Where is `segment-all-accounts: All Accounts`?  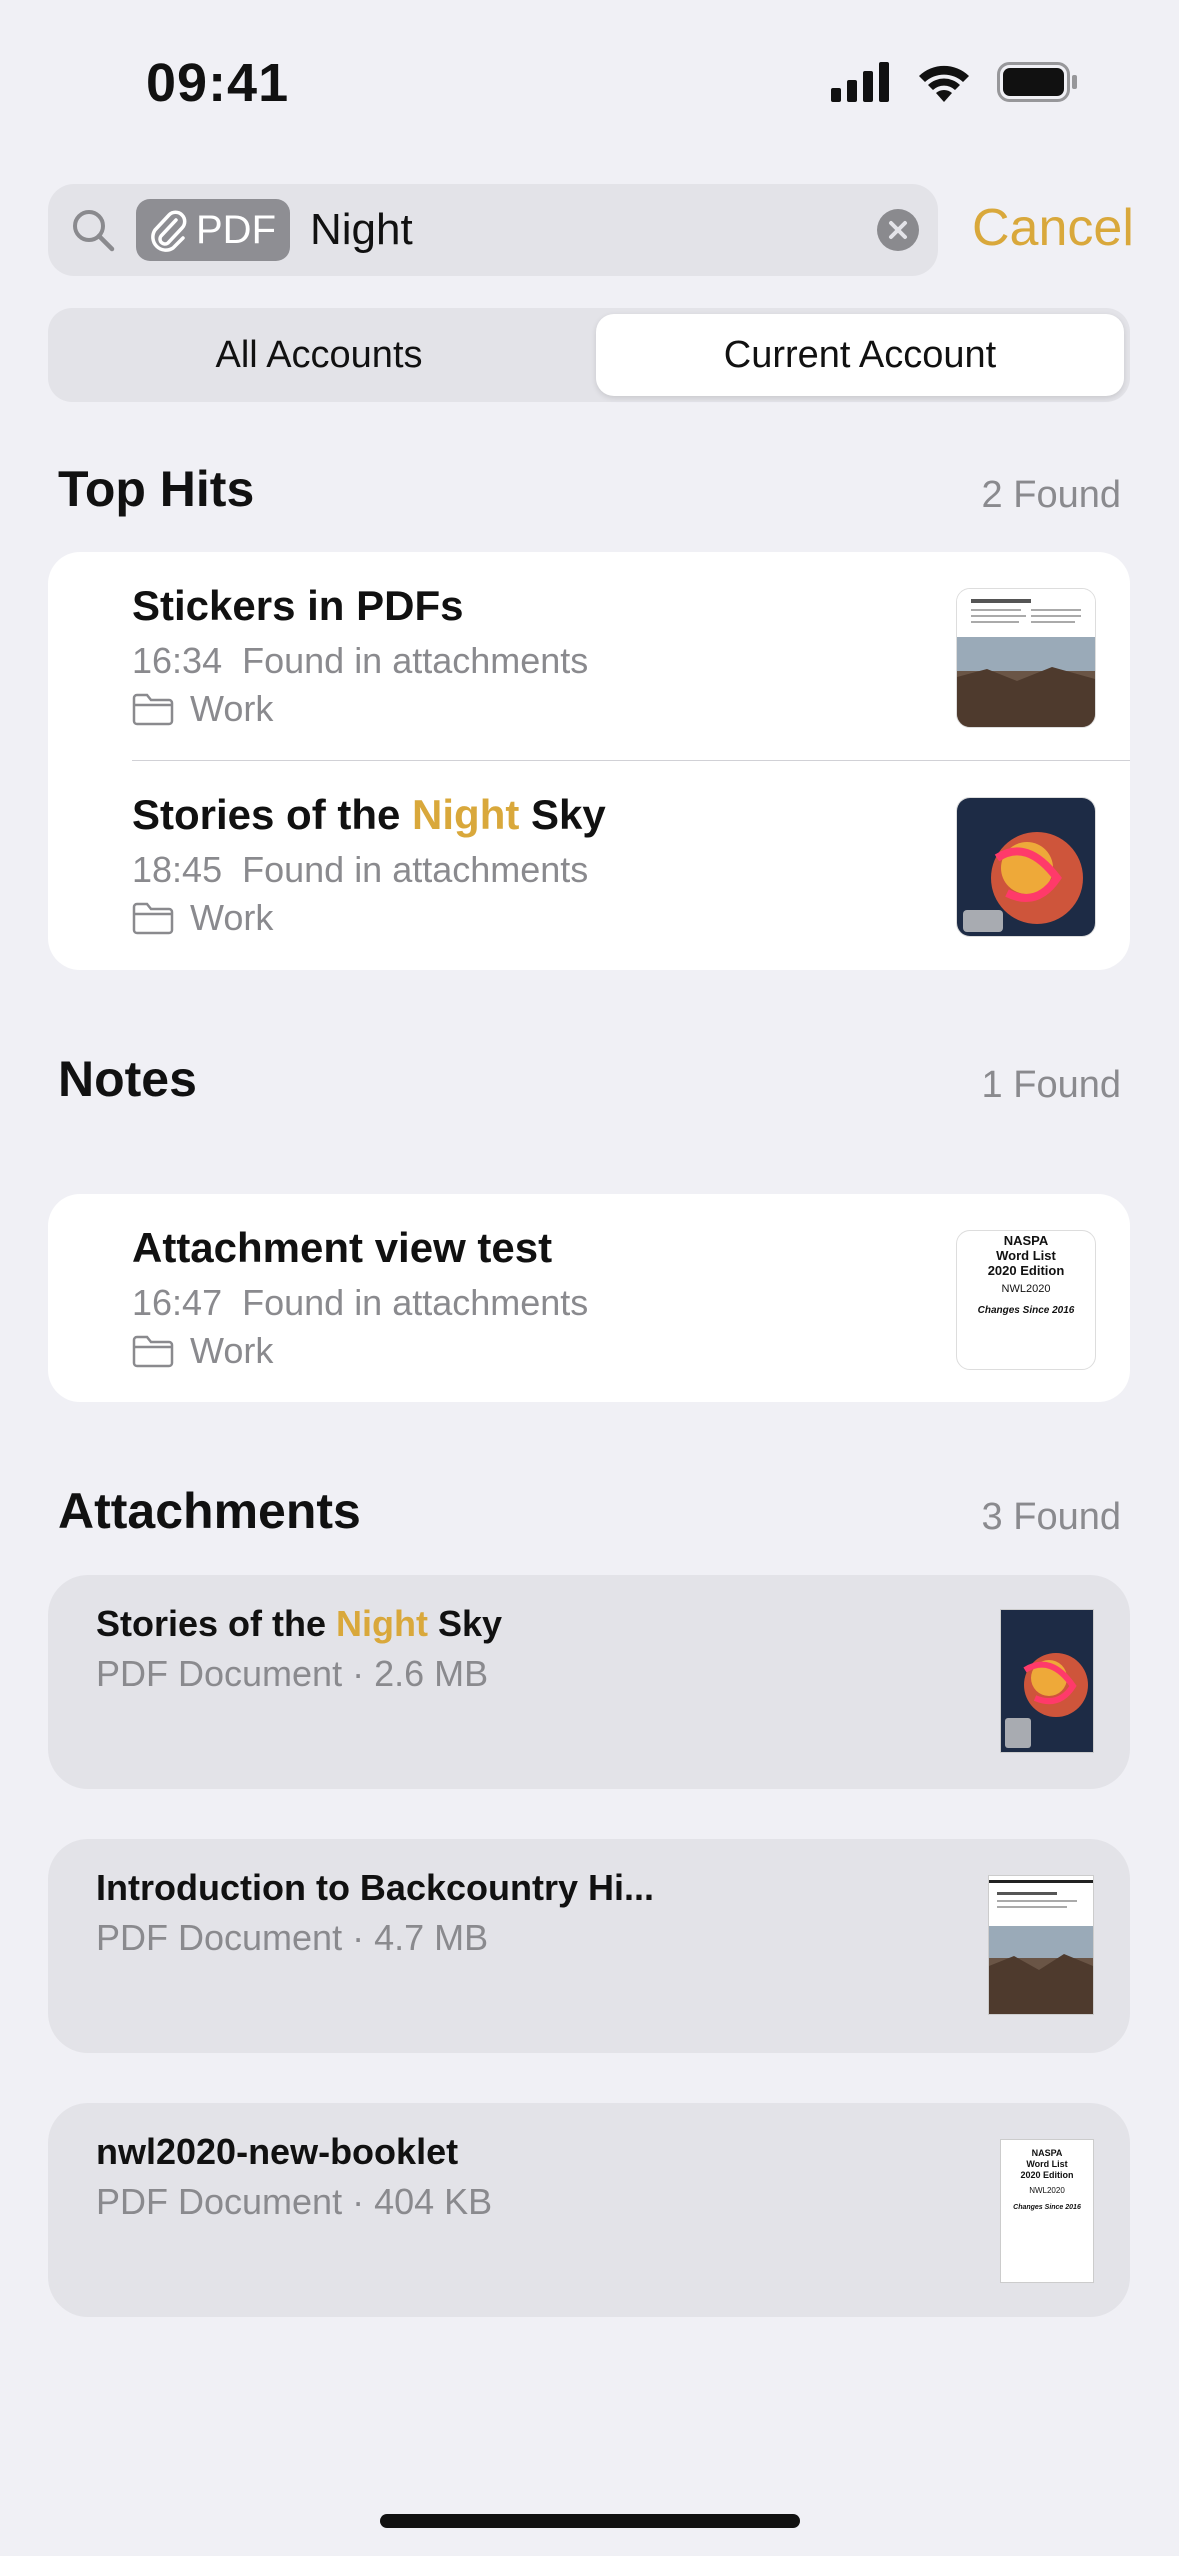
segment-all-accounts: All Accounts is located at coordinates (319, 355).